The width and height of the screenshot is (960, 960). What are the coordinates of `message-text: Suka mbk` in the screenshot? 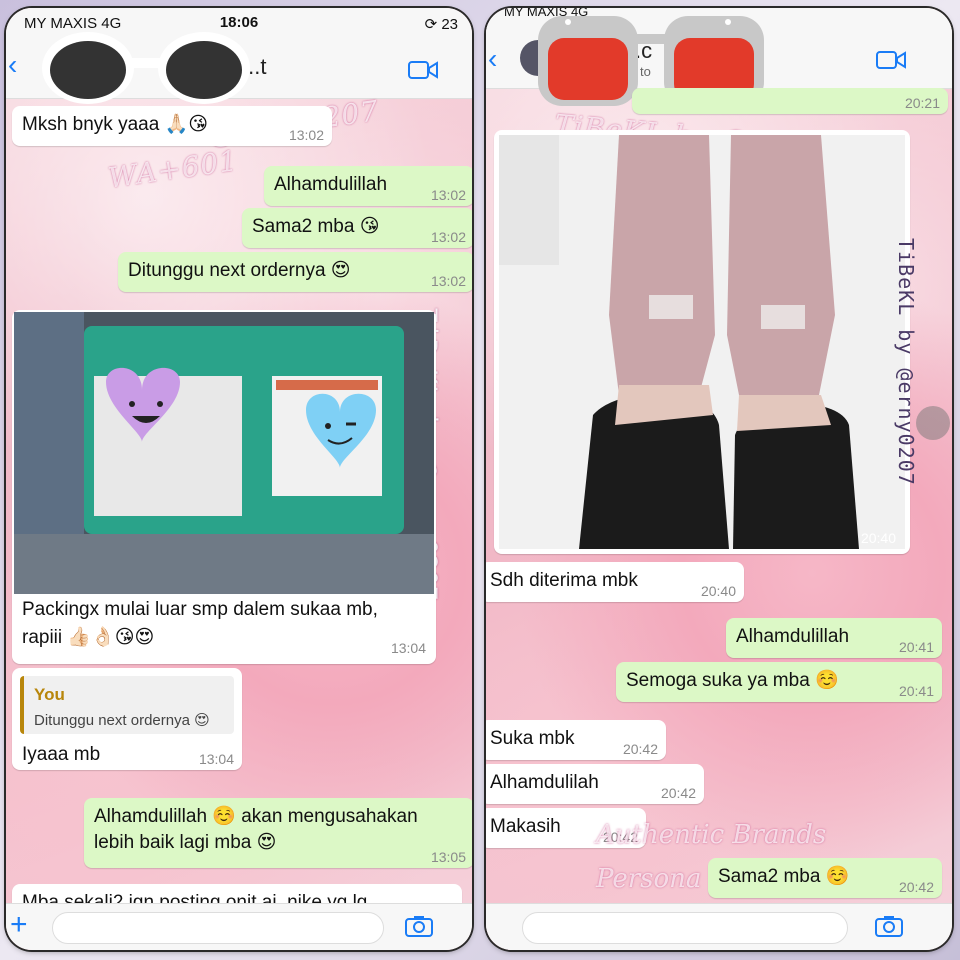 It's located at (532, 738).